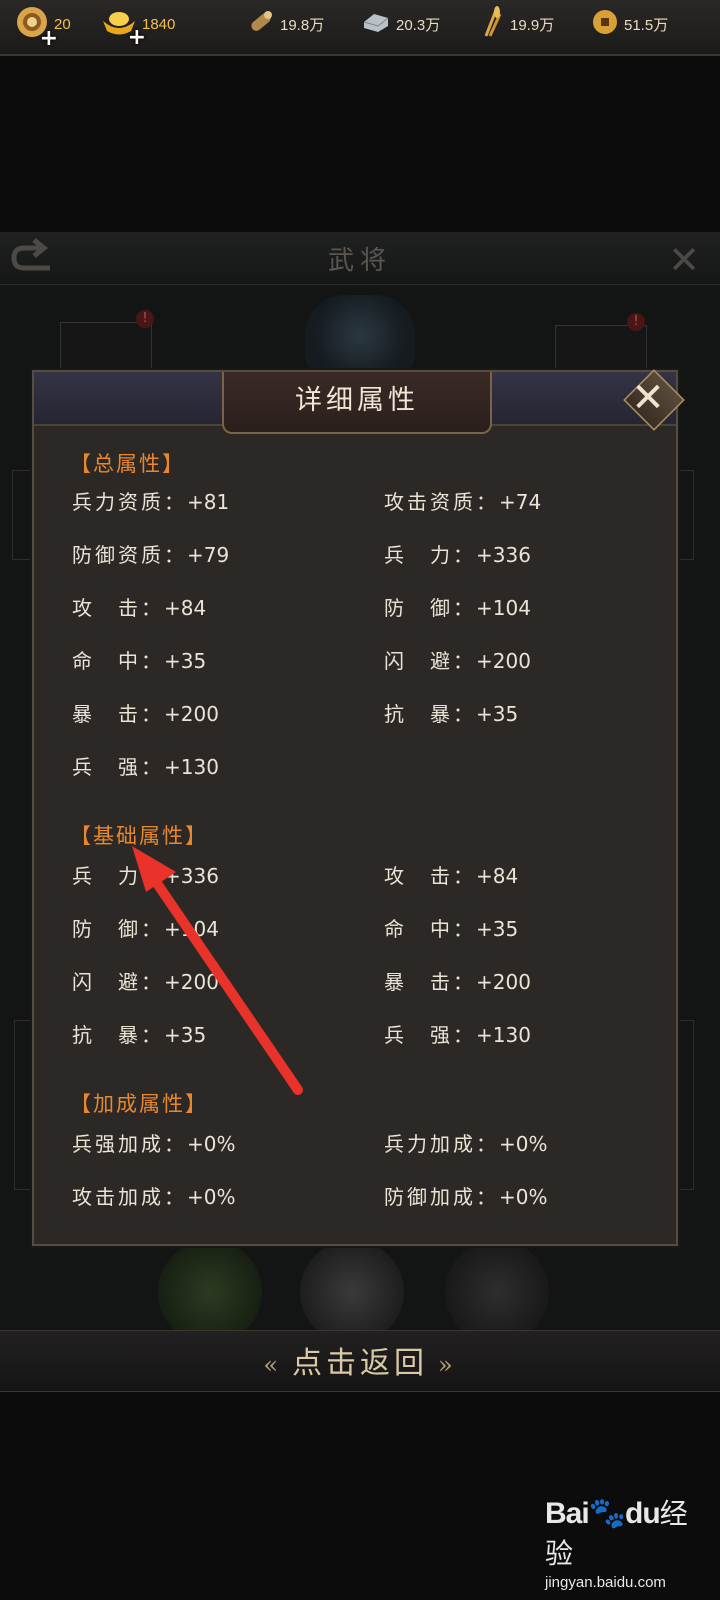 The height and width of the screenshot is (1600, 720). Describe the element at coordinates (607, 1513) in the screenshot. I see `watermark-paw-icon: 🐾` at that location.